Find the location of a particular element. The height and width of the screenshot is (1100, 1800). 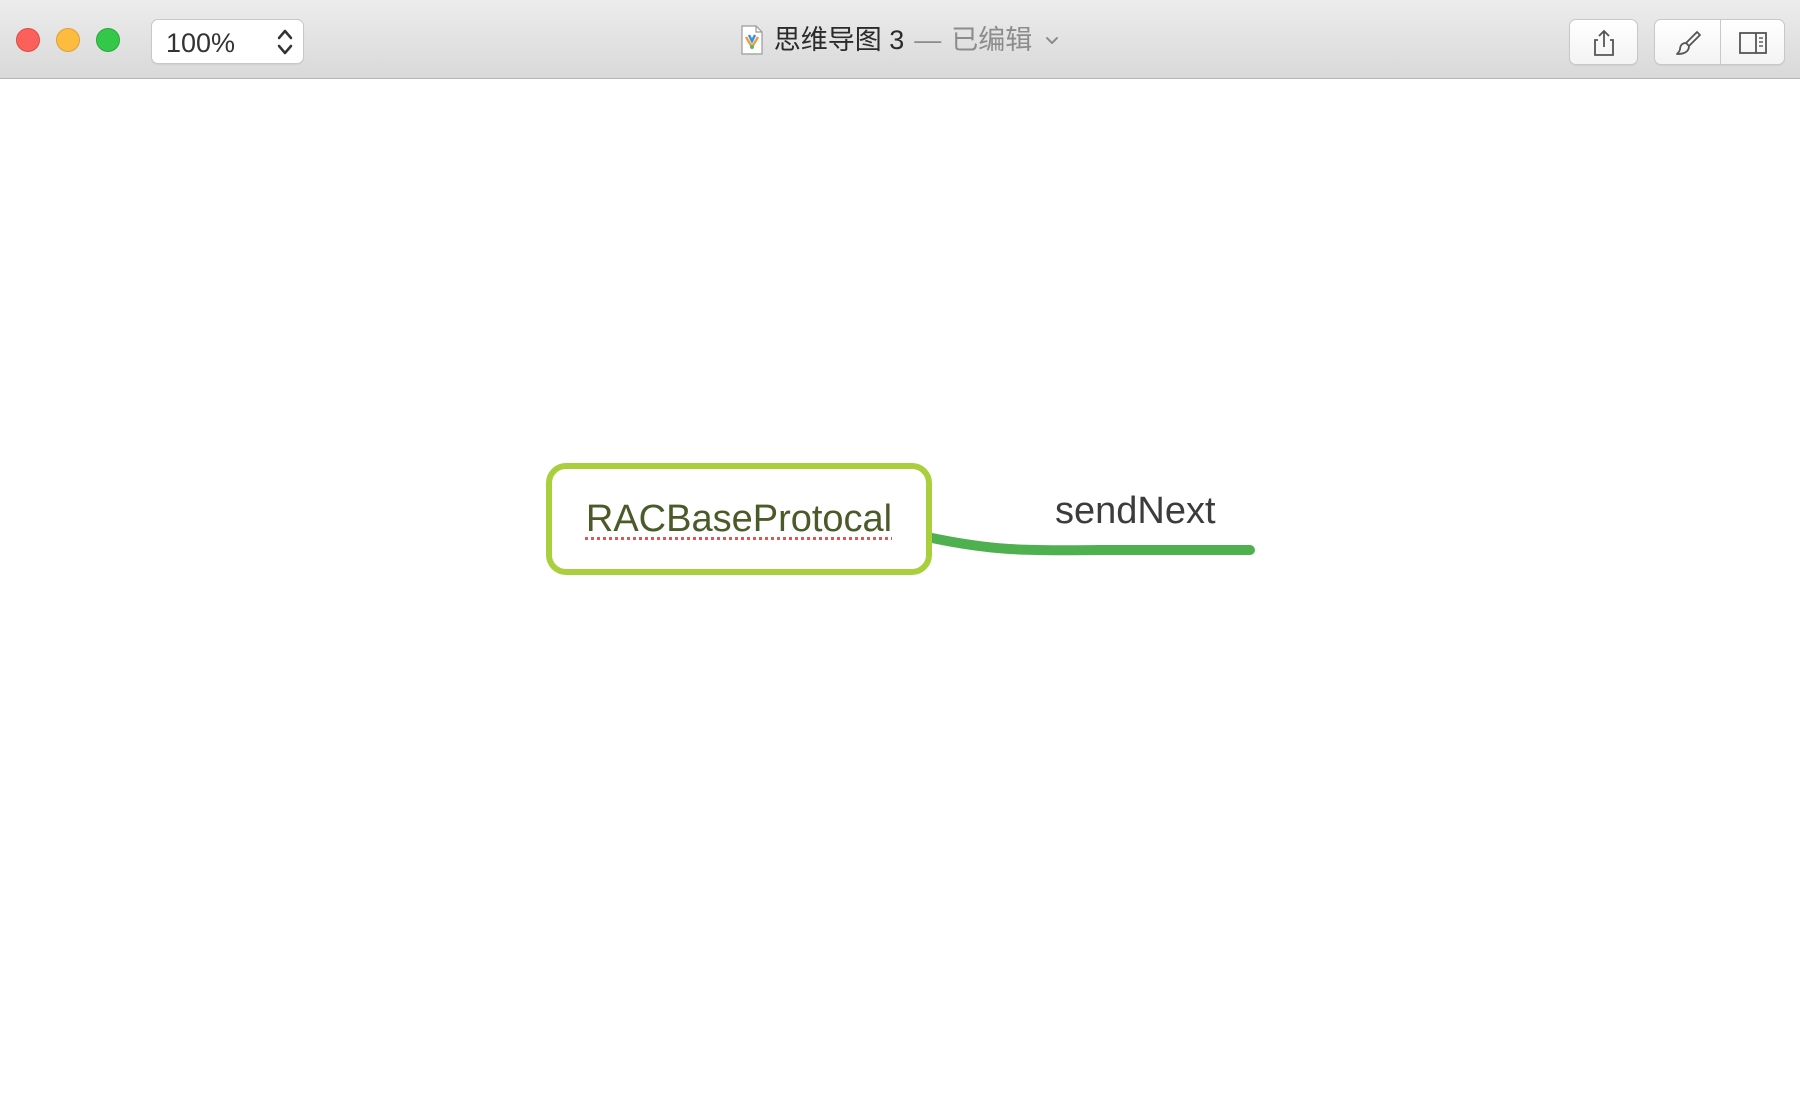

central-topic: RACBaseProtocal is located at coordinates (739, 519).